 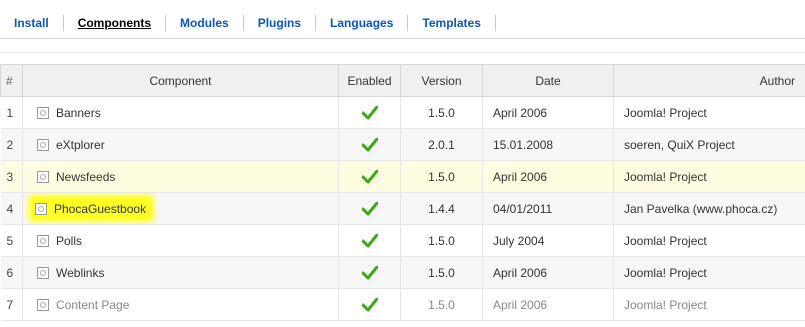 I want to click on component-name: Polls, so click(x=69, y=240).